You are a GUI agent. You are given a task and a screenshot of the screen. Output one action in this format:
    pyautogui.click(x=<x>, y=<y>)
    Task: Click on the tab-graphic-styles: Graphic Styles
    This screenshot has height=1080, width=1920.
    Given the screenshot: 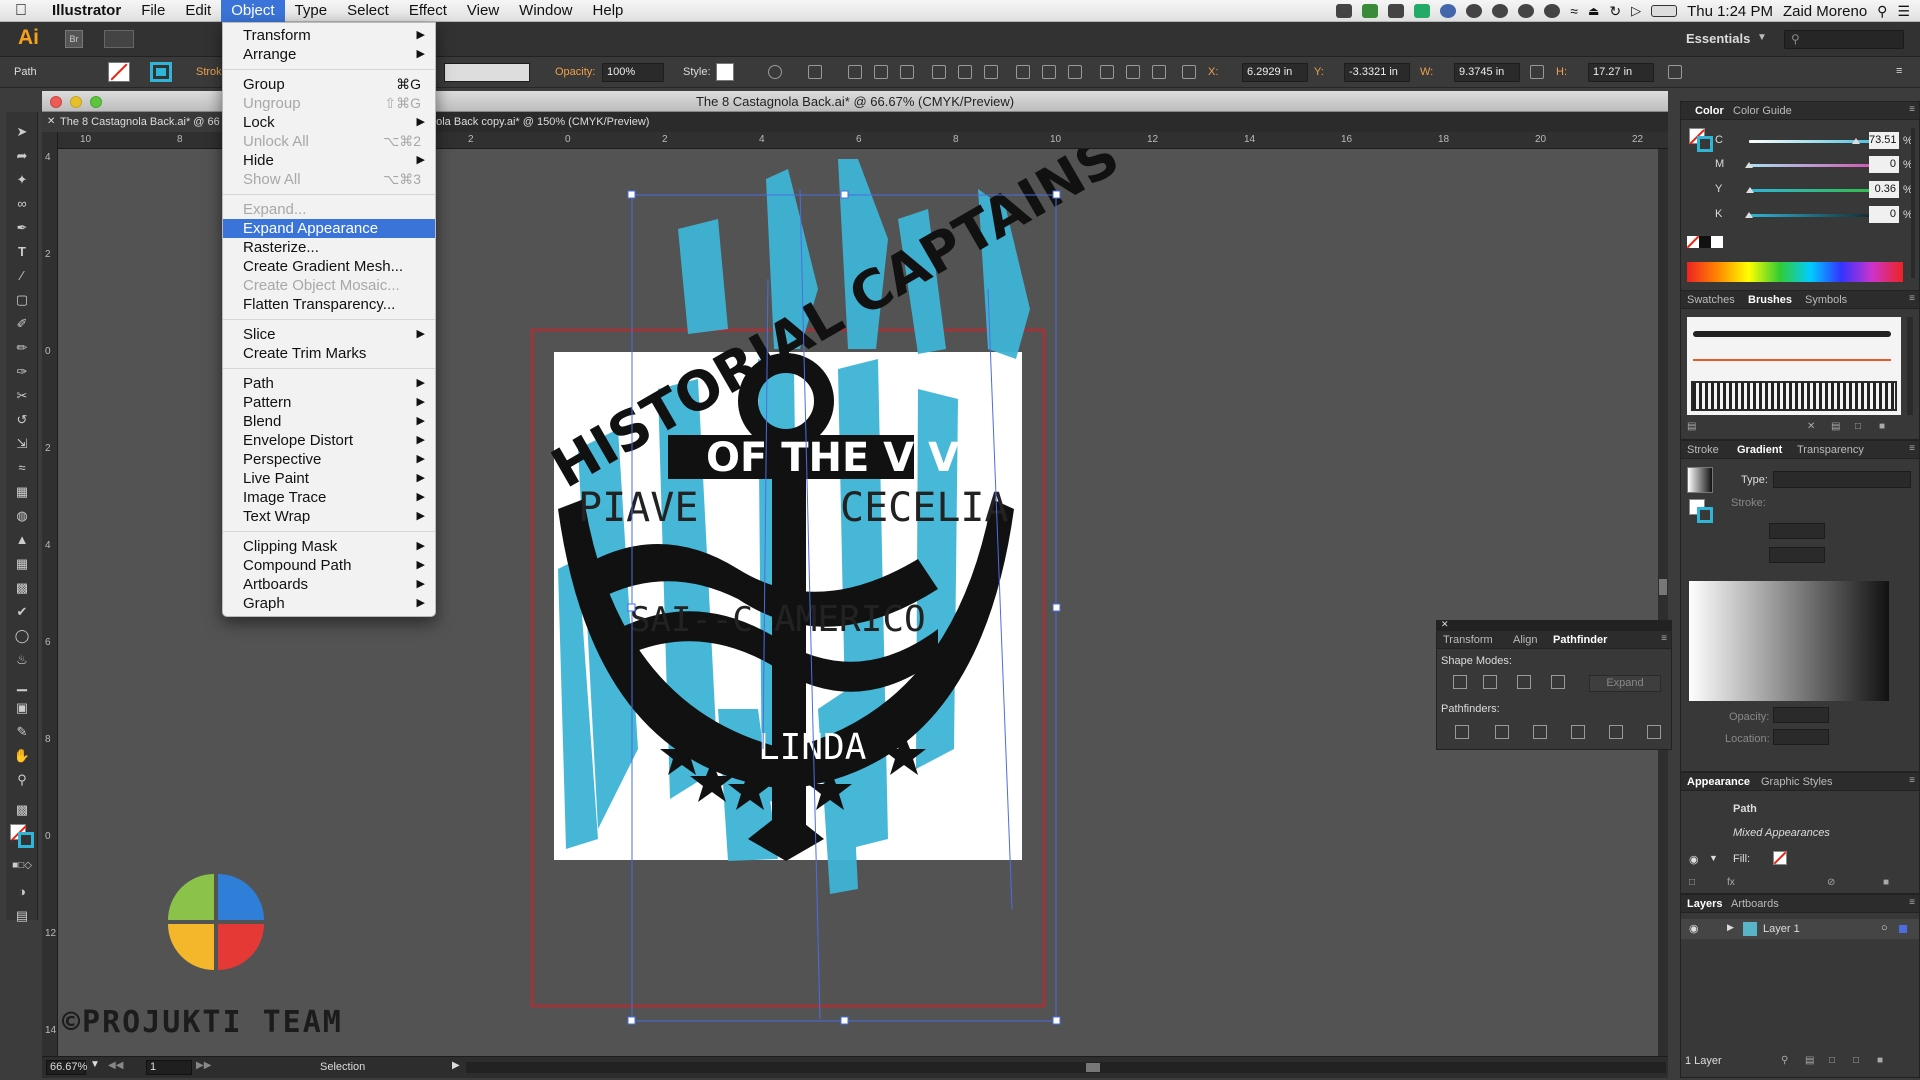 What is the action you would take?
    pyautogui.click(x=1797, y=782)
    